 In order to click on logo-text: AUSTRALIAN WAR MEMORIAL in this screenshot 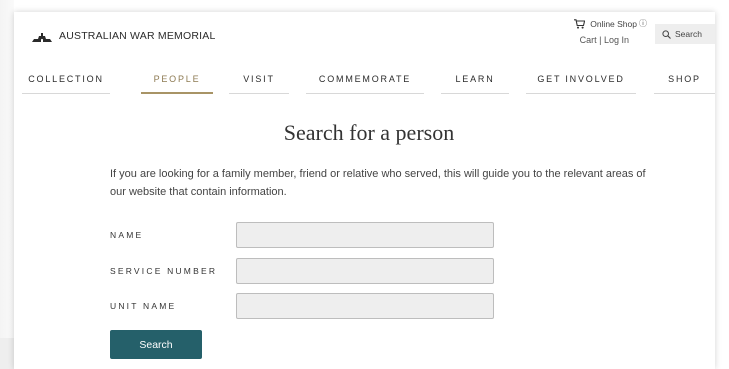, I will do `click(137, 36)`.